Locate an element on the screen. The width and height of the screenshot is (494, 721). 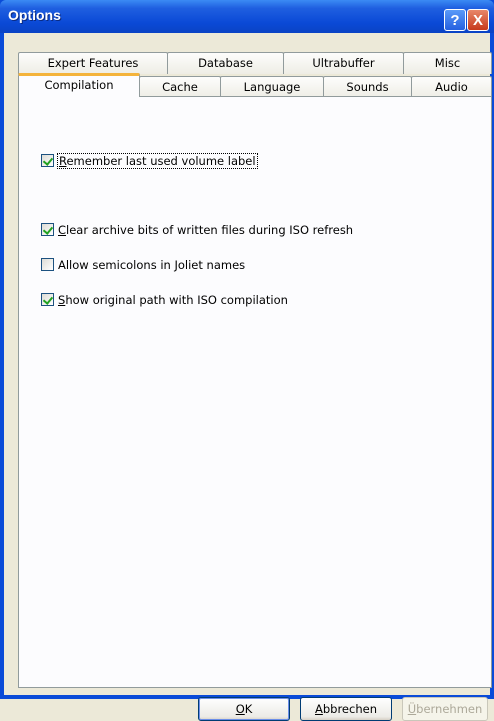
option-label-text: Allow semicolons in Joliet names is located at coordinates (152, 264).